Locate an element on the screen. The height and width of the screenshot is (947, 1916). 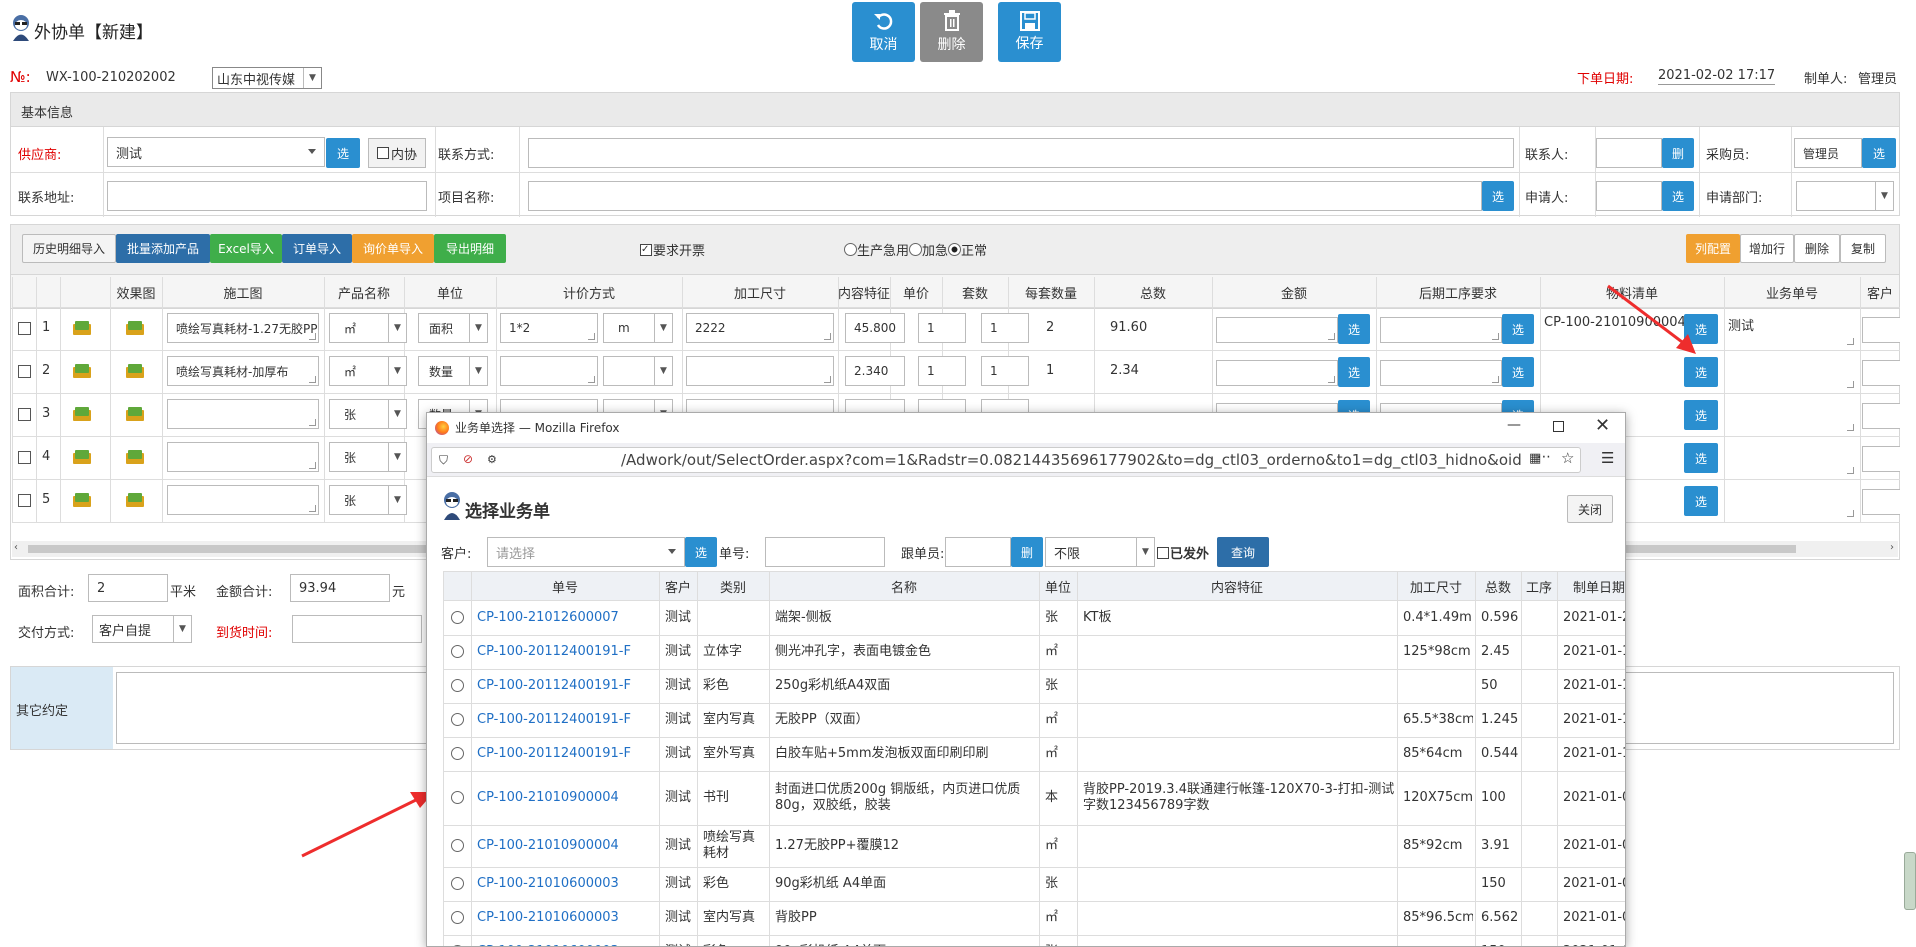
pricing-select: 数量 ▼ is located at coordinates (453, 371).